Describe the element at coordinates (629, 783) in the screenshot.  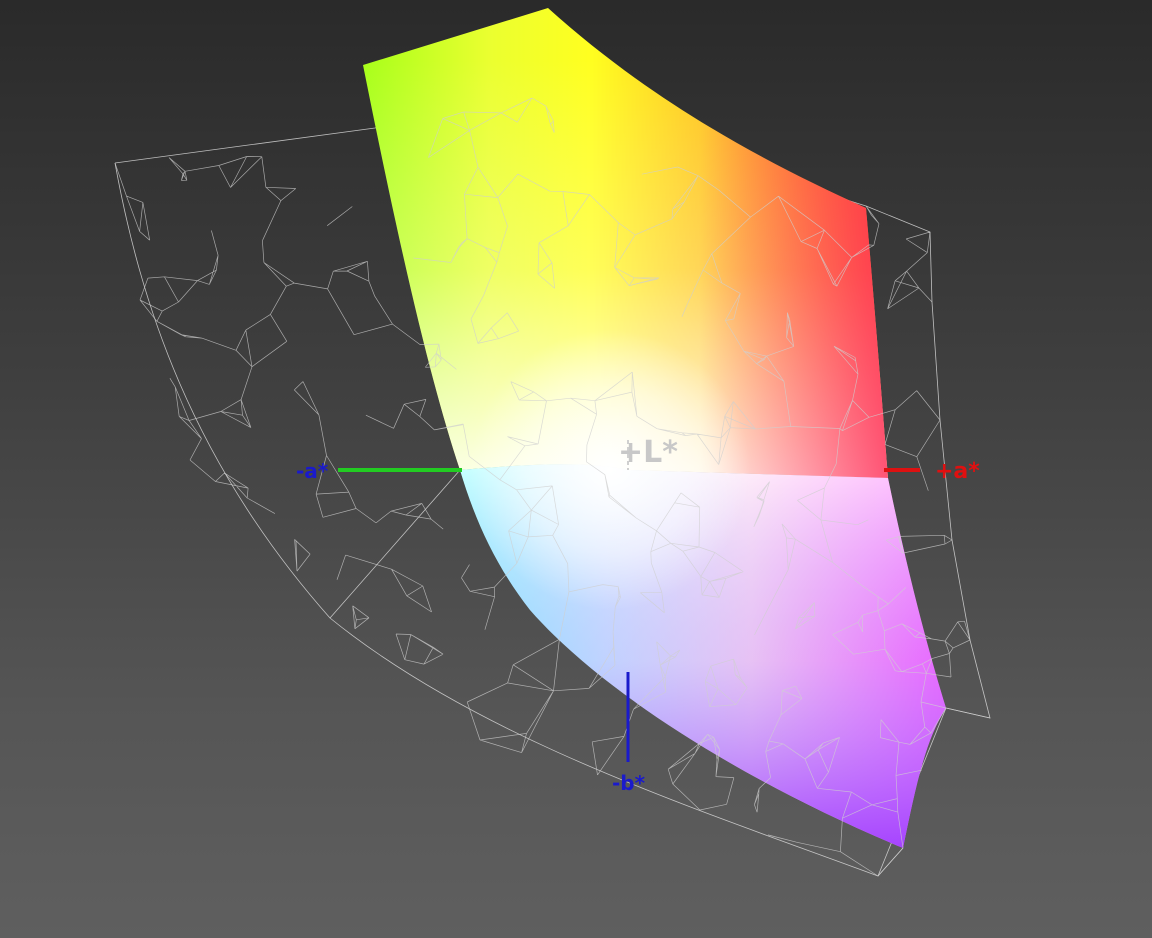
I see `minus-b-axis-label: -b*` at that location.